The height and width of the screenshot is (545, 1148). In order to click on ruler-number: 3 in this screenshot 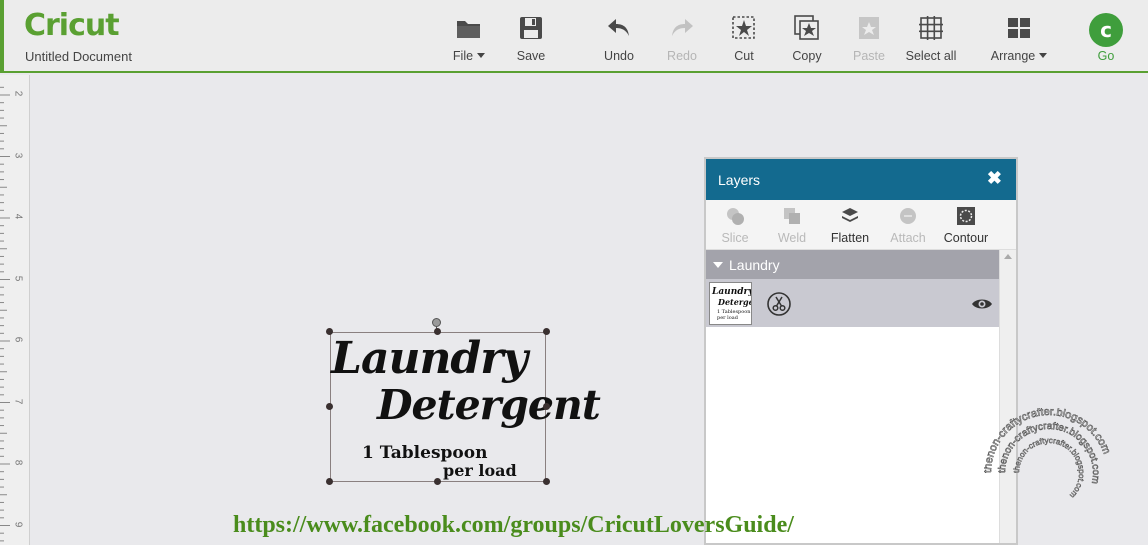, I will do `click(18, 155)`.